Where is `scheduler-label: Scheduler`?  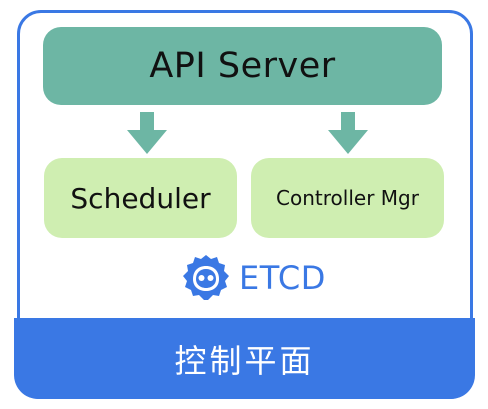
scheduler-label: Scheduler is located at coordinates (140, 198).